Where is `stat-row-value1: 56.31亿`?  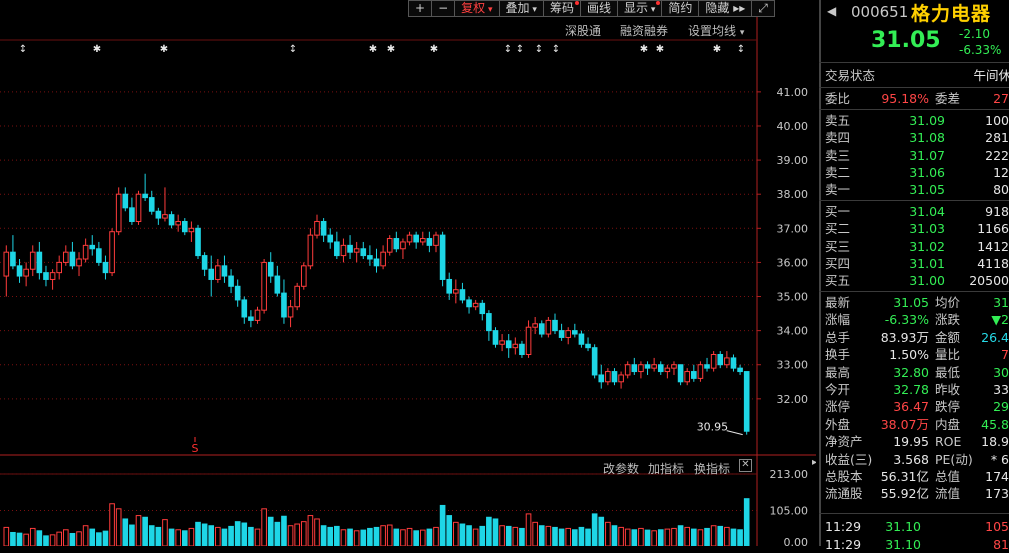
stat-row-value1: 56.31亿 is located at coordinates (904, 476).